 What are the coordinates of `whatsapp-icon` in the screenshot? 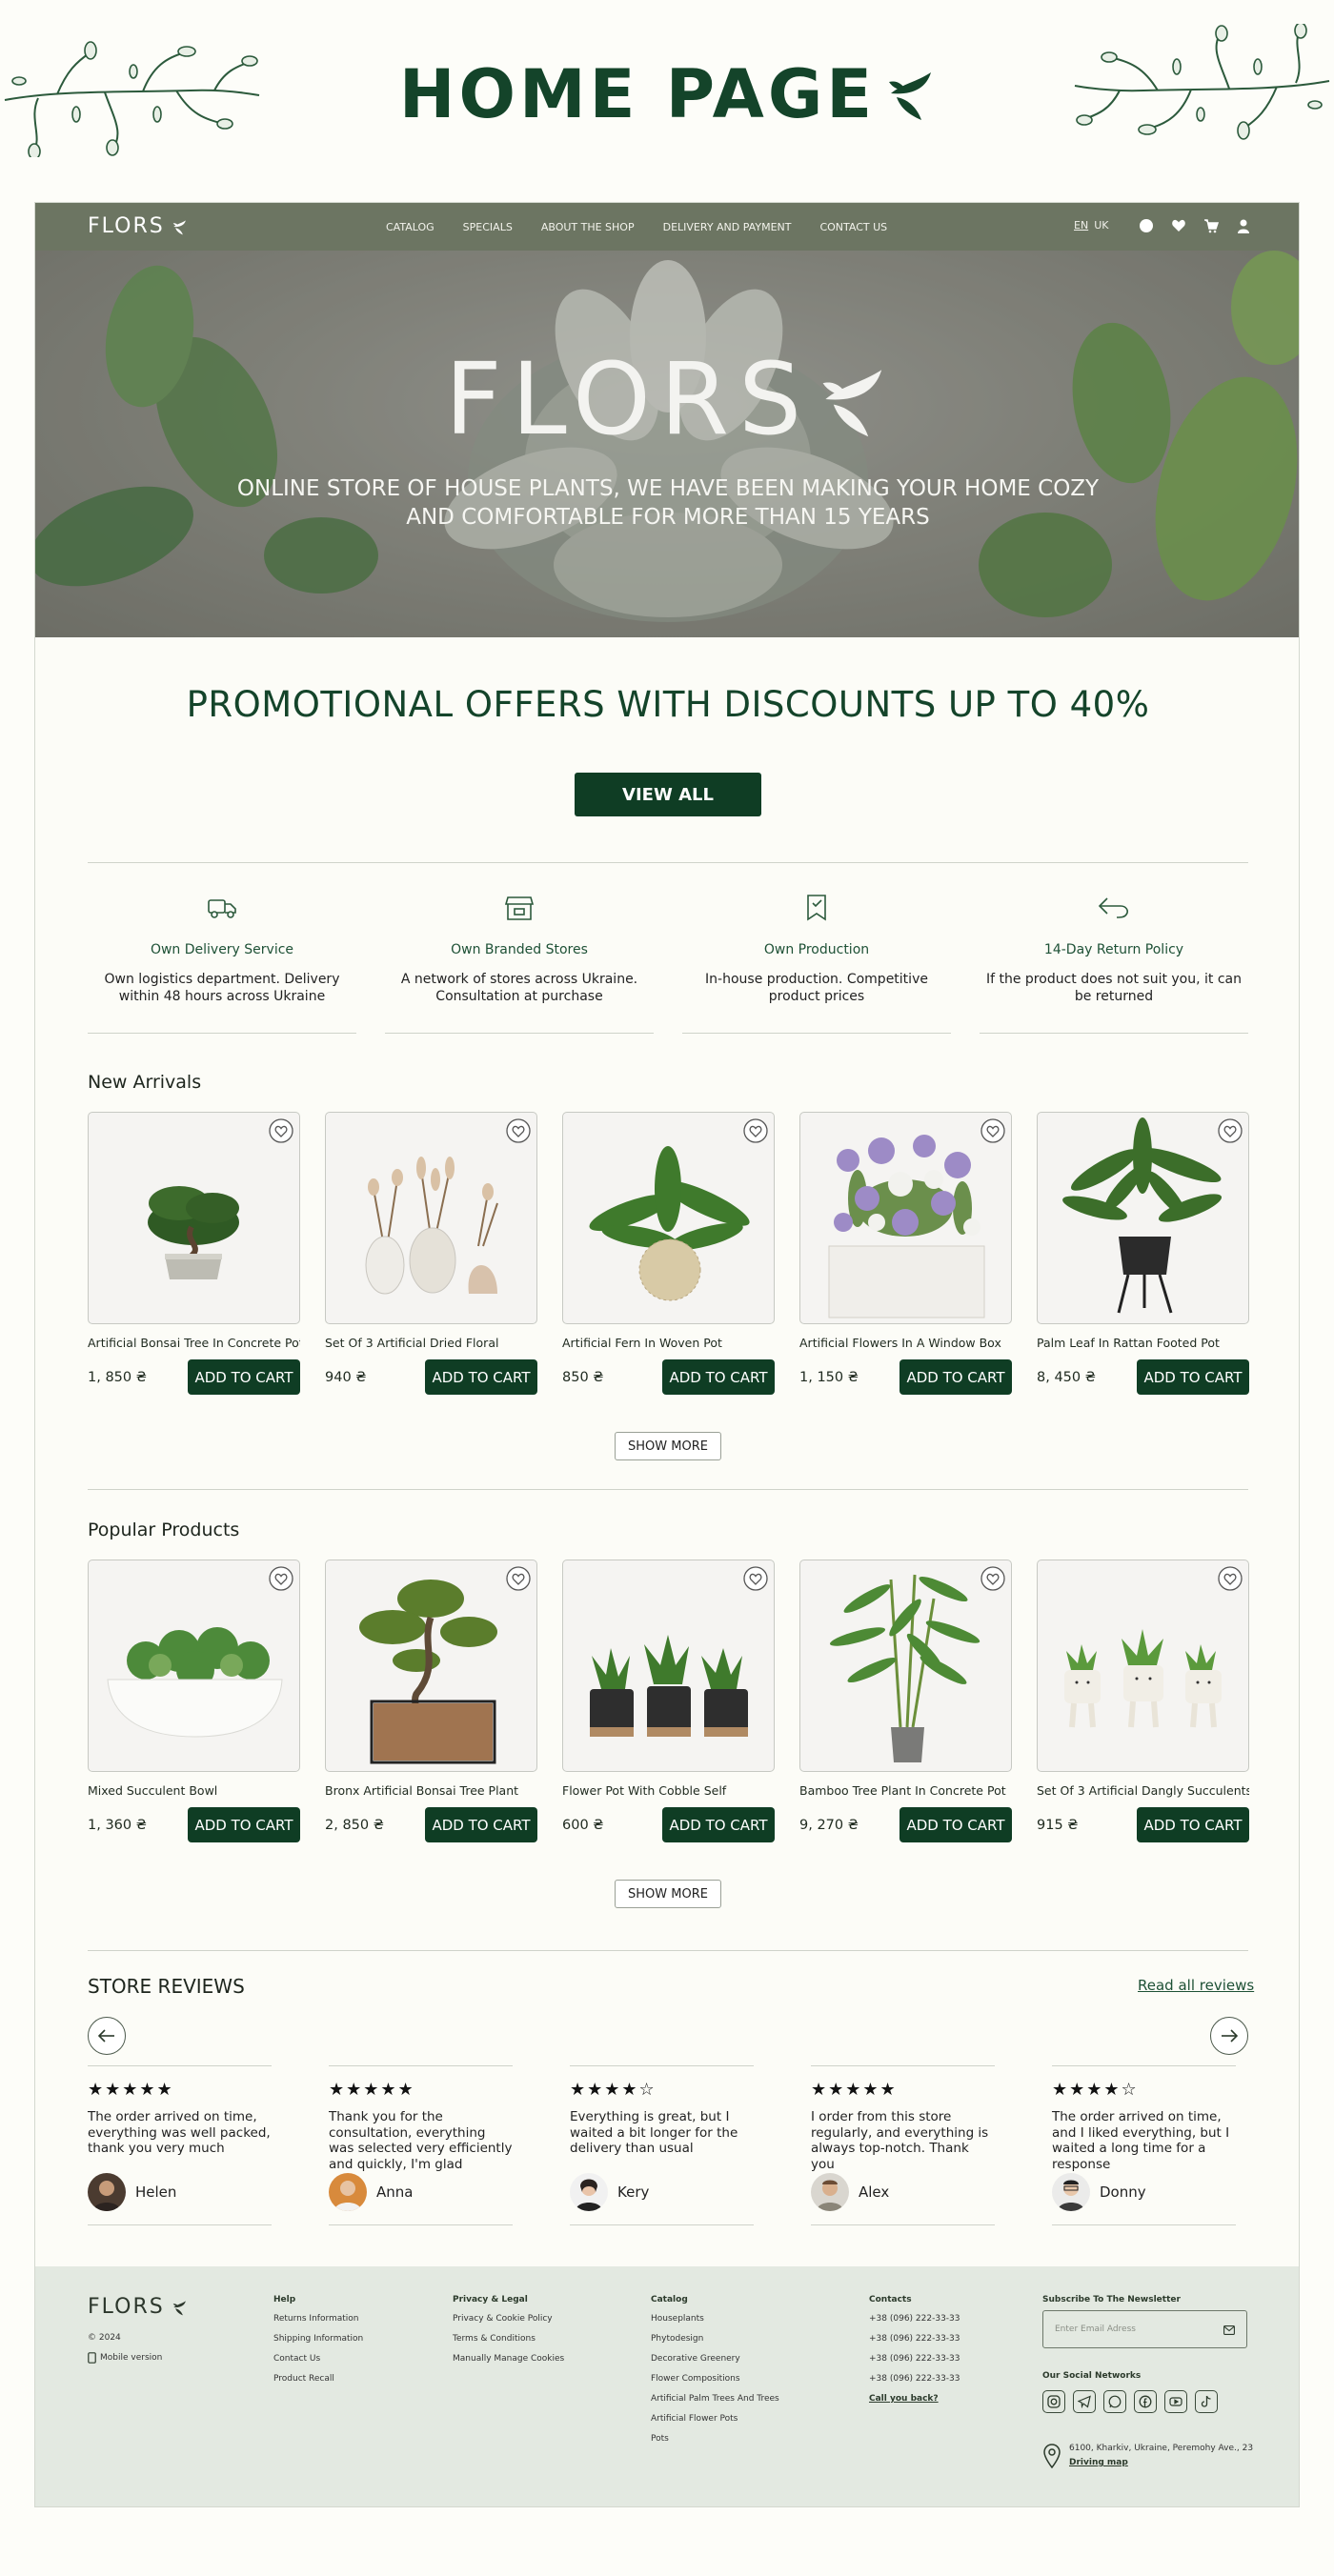 It's located at (1114, 2402).